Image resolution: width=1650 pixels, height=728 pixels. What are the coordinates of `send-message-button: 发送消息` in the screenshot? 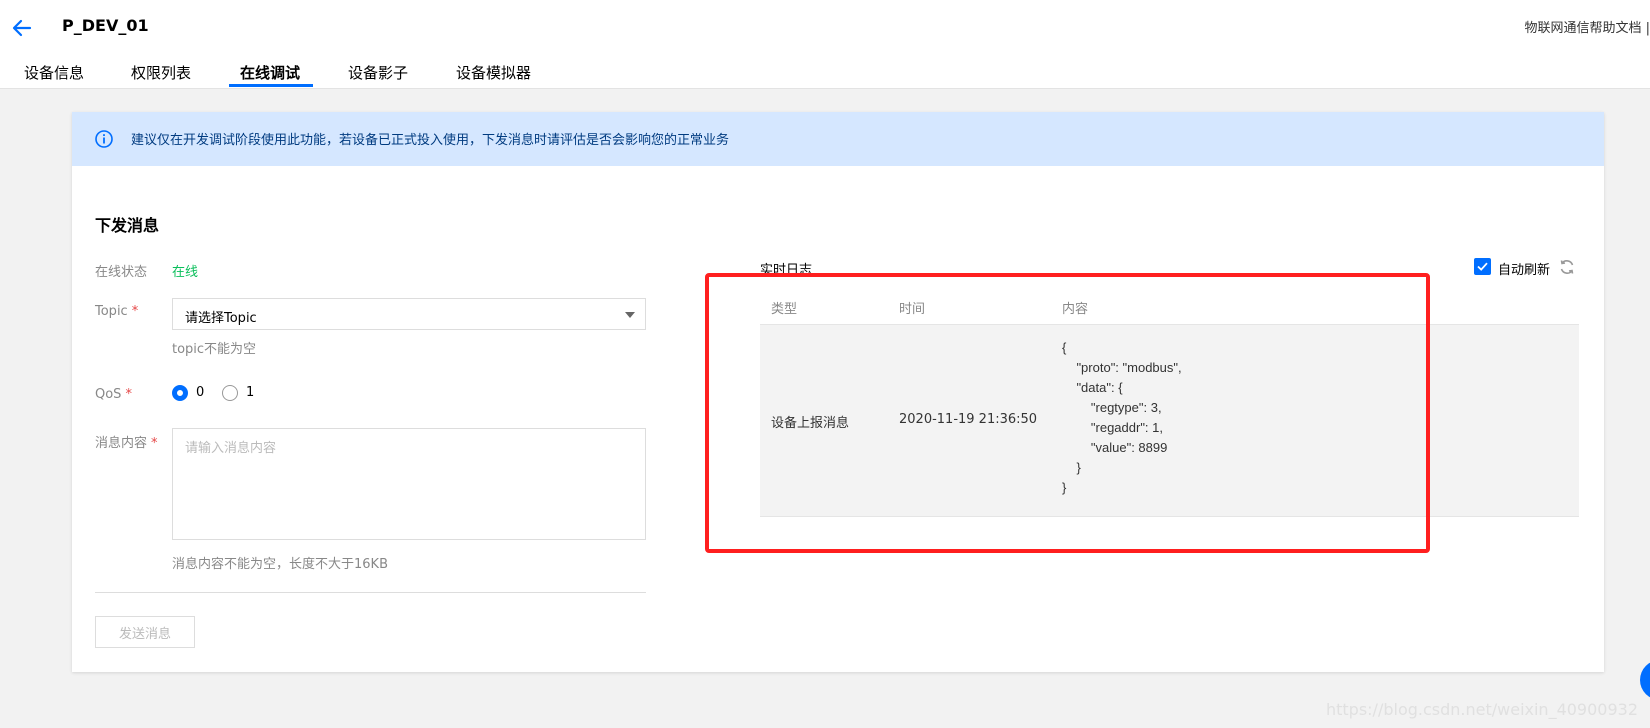 It's located at (145, 632).